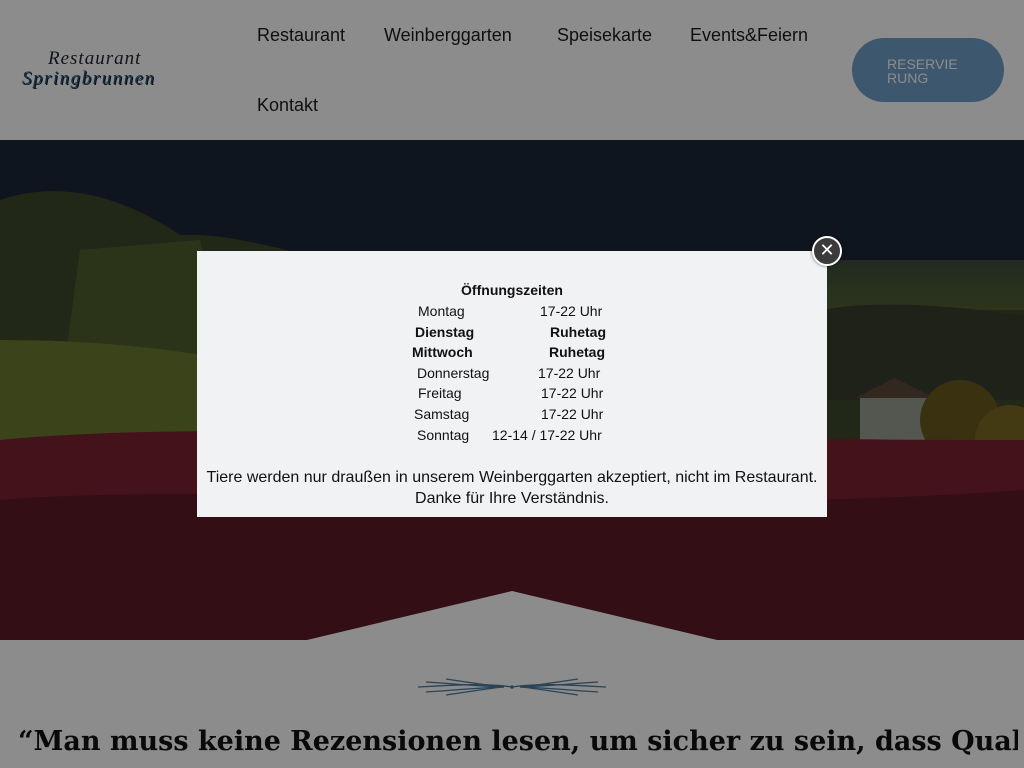 Image resolution: width=1024 pixels, height=768 pixels. What do you see at coordinates (512, 290) in the screenshot?
I see `modal-title: Öffnungszeiten` at bounding box center [512, 290].